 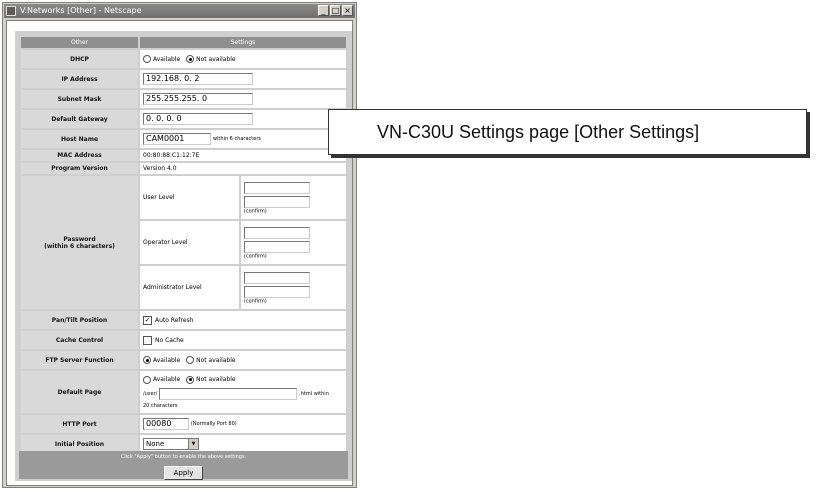 I want to click on chevron-down-icon: ▼, so click(x=193, y=444).